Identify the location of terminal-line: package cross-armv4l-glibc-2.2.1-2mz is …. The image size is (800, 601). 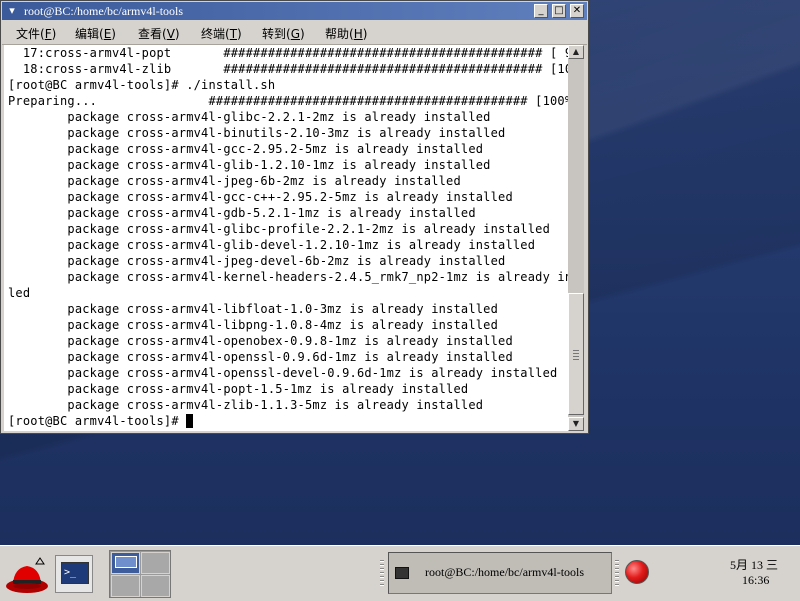
(249, 117).